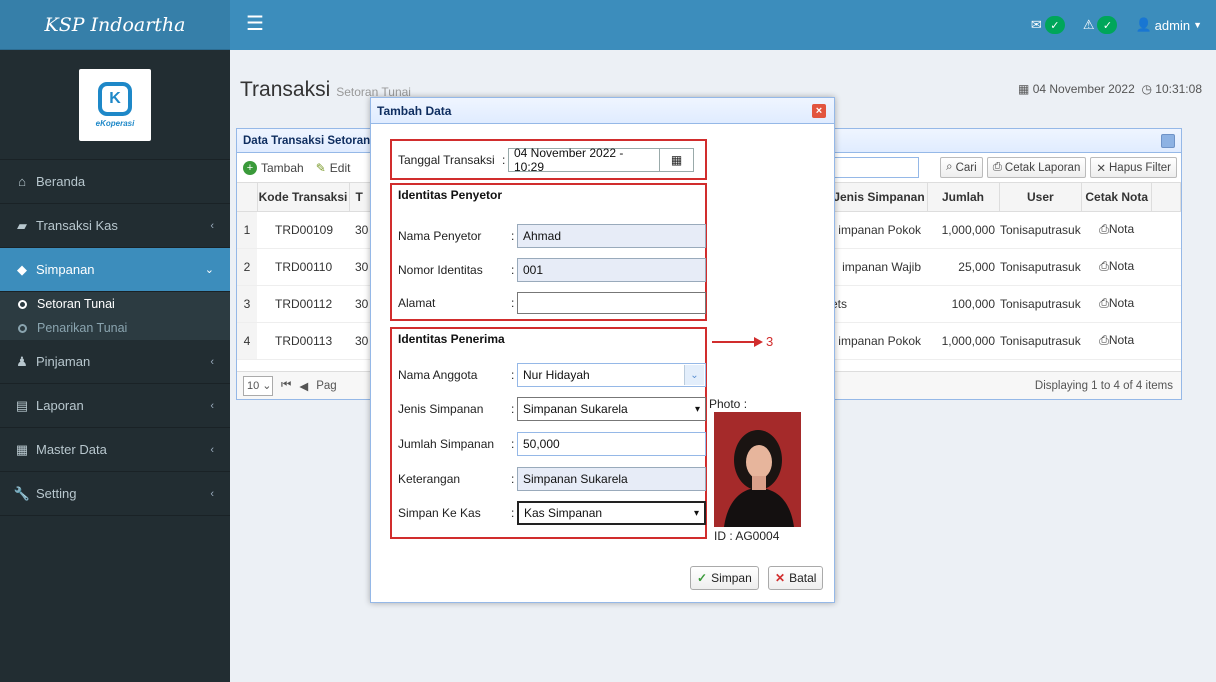  What do you see at coordinates (115, 304) in the screenshot?
I see `sidebar-subitem-setoran-tunai: Setoran Tunai` at bounding box center [115, 304].